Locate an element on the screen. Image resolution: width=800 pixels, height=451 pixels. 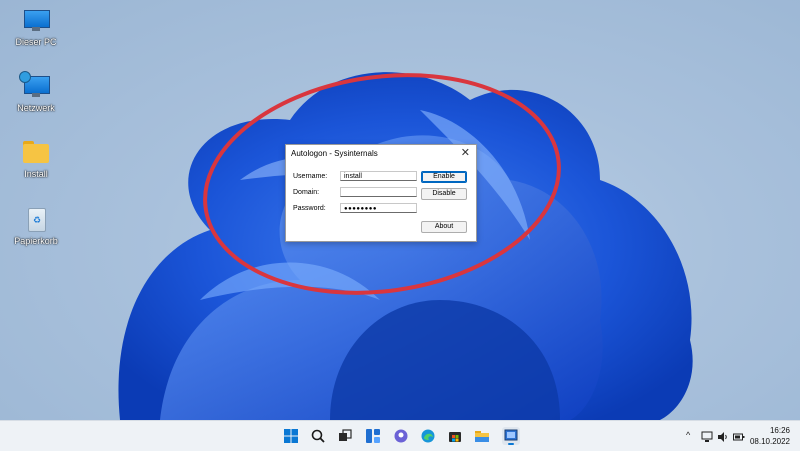
enable-button: Enable is located at coordinates (444, 177).